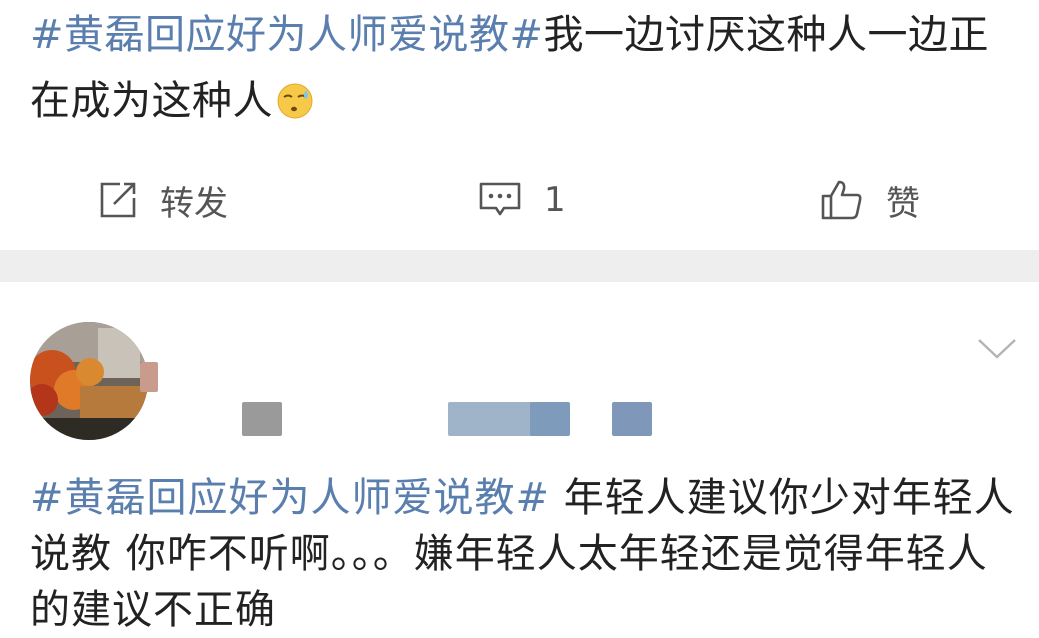 The image size is (1039, 638). Describe the element at coordinates (997, 349) in the screenshot. I see `chevron-down-icon` at that location.